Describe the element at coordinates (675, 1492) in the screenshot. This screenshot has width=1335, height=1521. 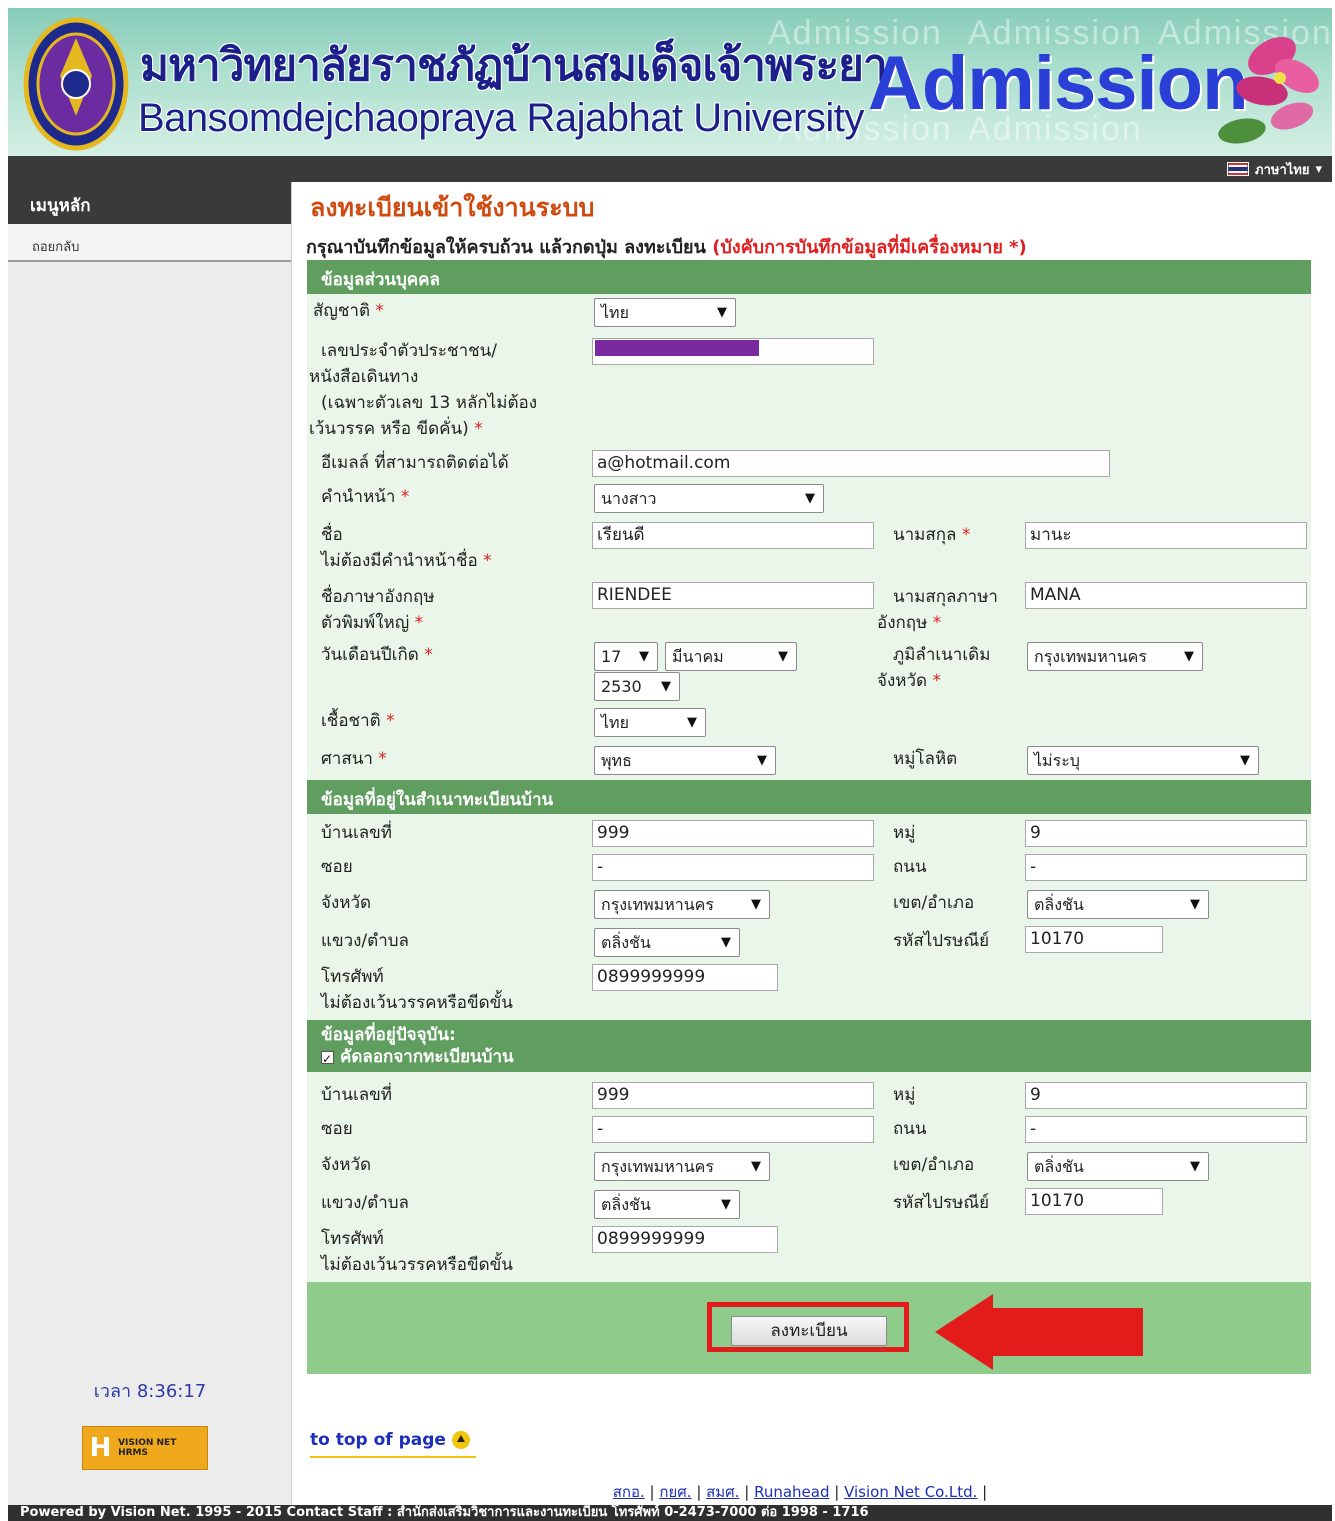
I see `footer-link: กยศ.` at that location.